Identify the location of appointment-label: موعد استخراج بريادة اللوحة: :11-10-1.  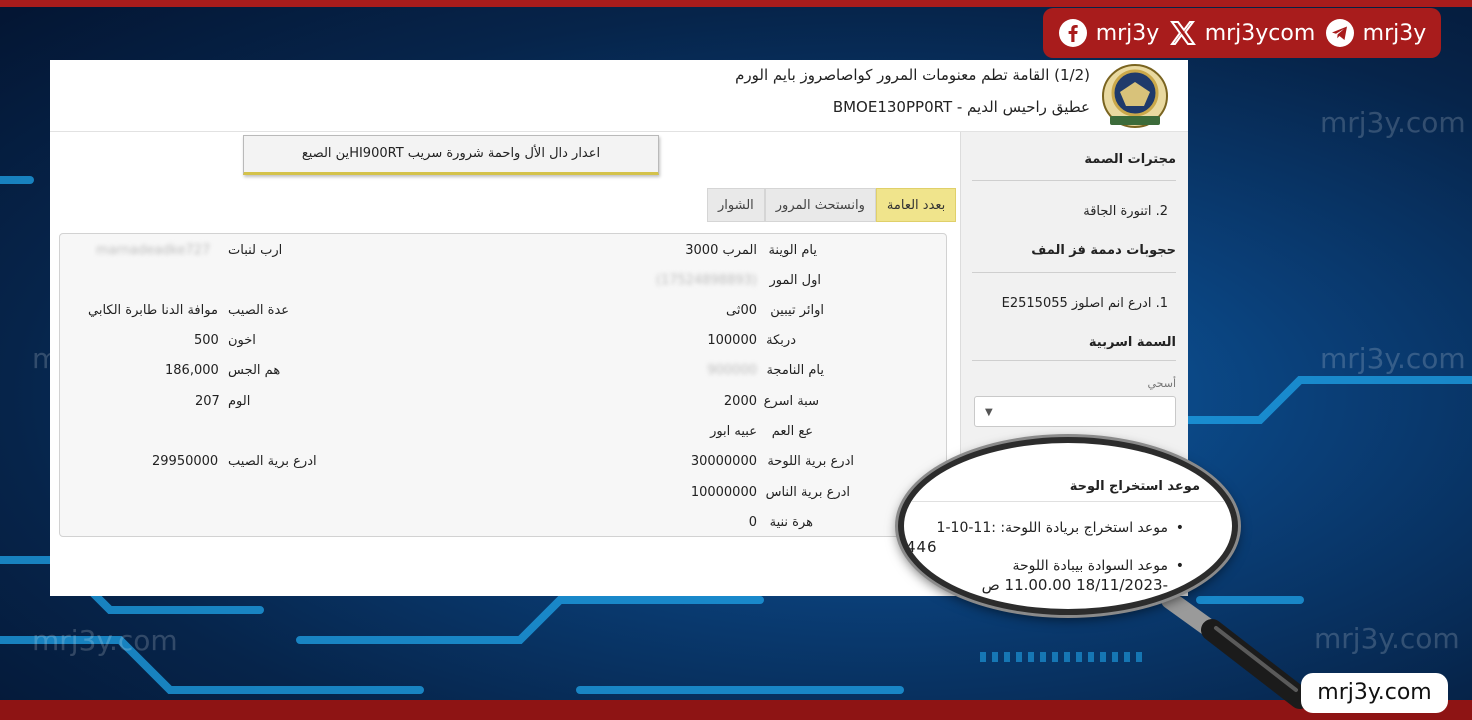
(1052, 528).